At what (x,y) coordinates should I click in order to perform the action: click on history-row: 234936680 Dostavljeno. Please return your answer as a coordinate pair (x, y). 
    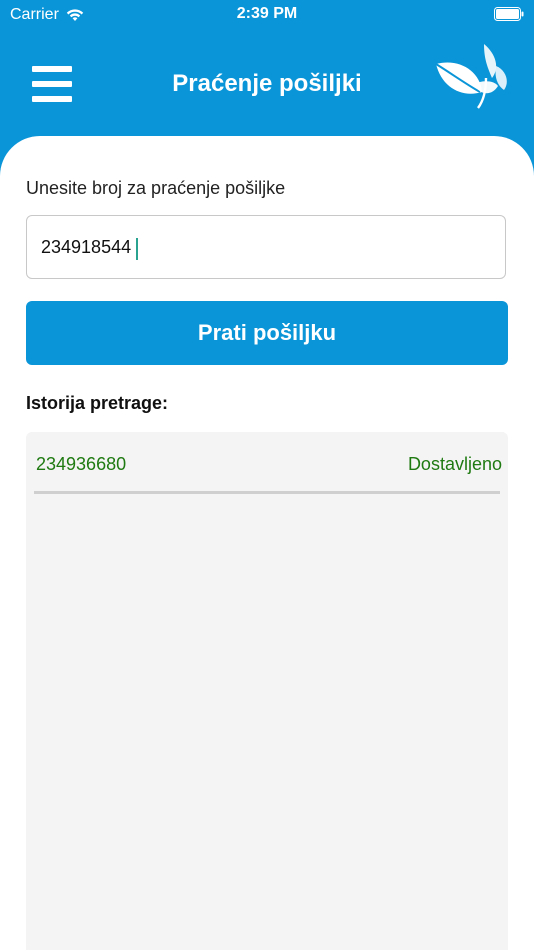
    Looking at the image, I should click on (268, 463).